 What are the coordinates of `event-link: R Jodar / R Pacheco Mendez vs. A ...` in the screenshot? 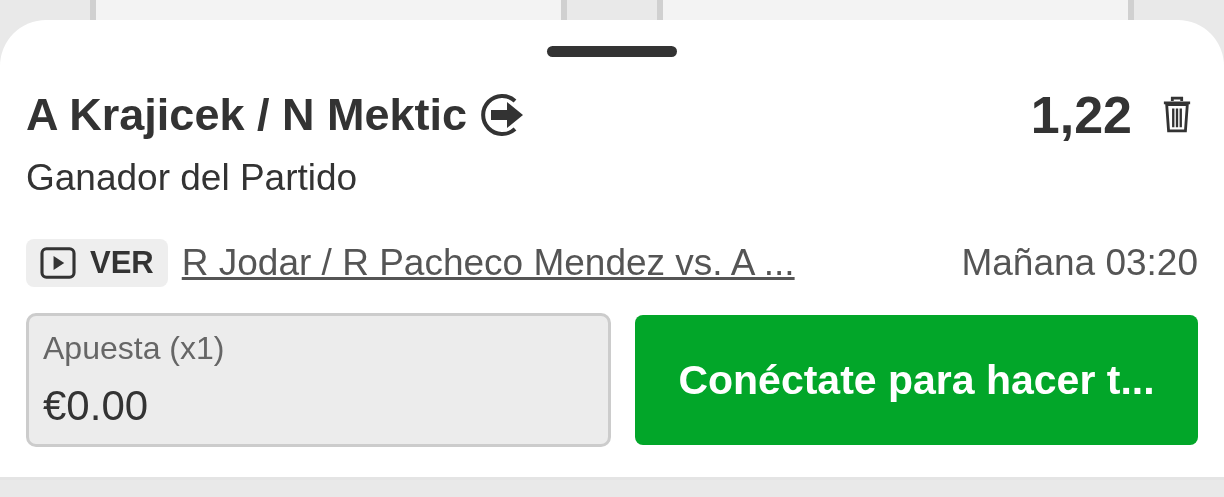 It's located at (488, 263).